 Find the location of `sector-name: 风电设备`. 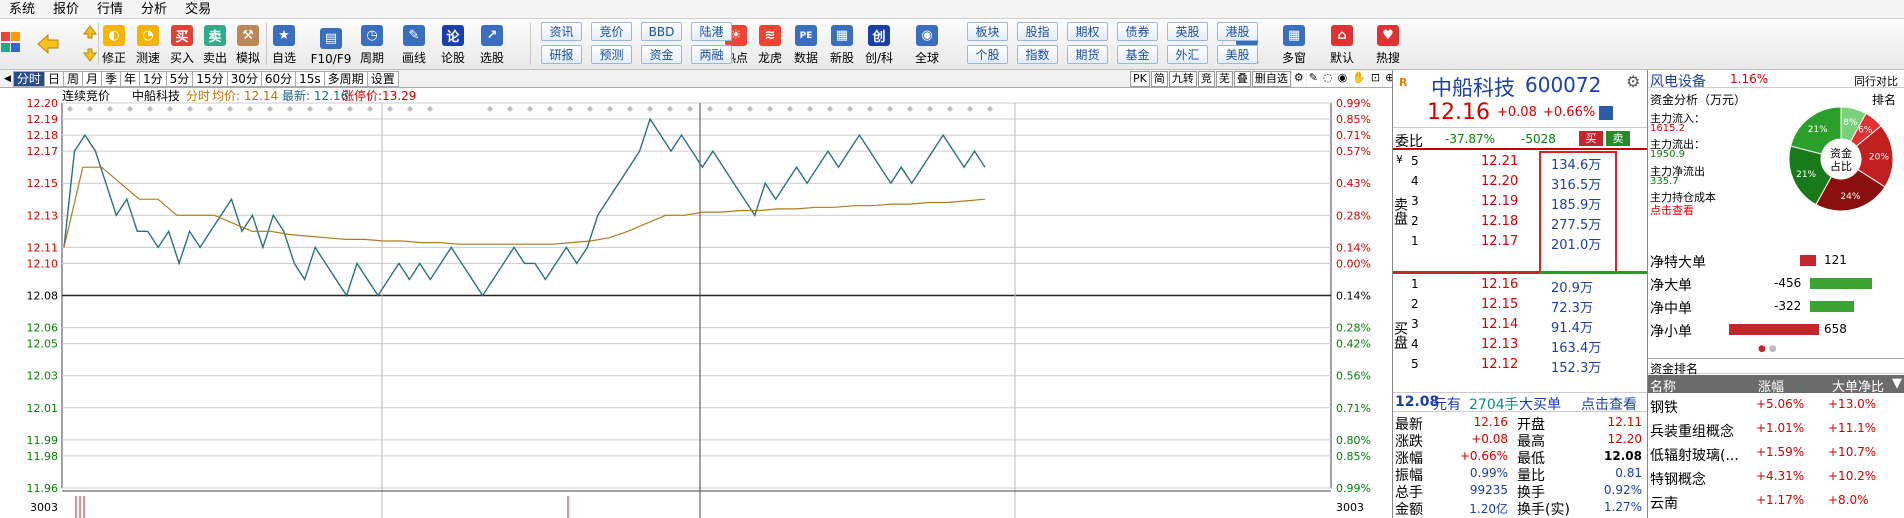

sector-name: 风电设备 is located at coordinates (1678, 81).